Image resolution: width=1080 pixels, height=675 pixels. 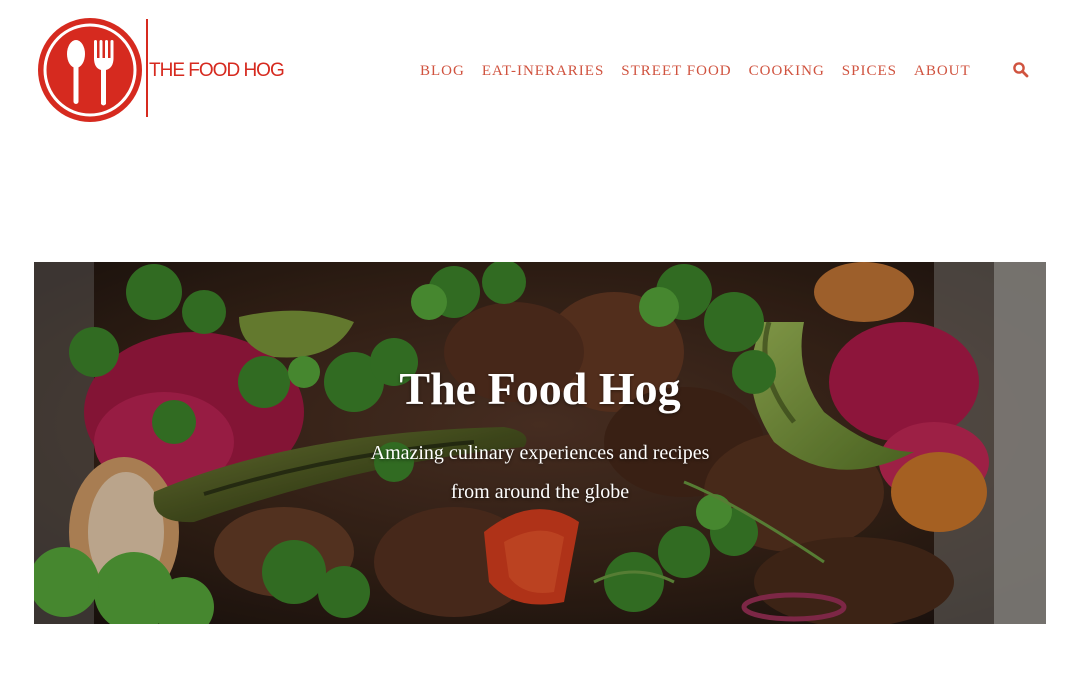 What do you see at coordinates (676, 71) in the screenshot?
I see `nav-item-street-food: STREET FOOD` at bounding box center [676, 71].